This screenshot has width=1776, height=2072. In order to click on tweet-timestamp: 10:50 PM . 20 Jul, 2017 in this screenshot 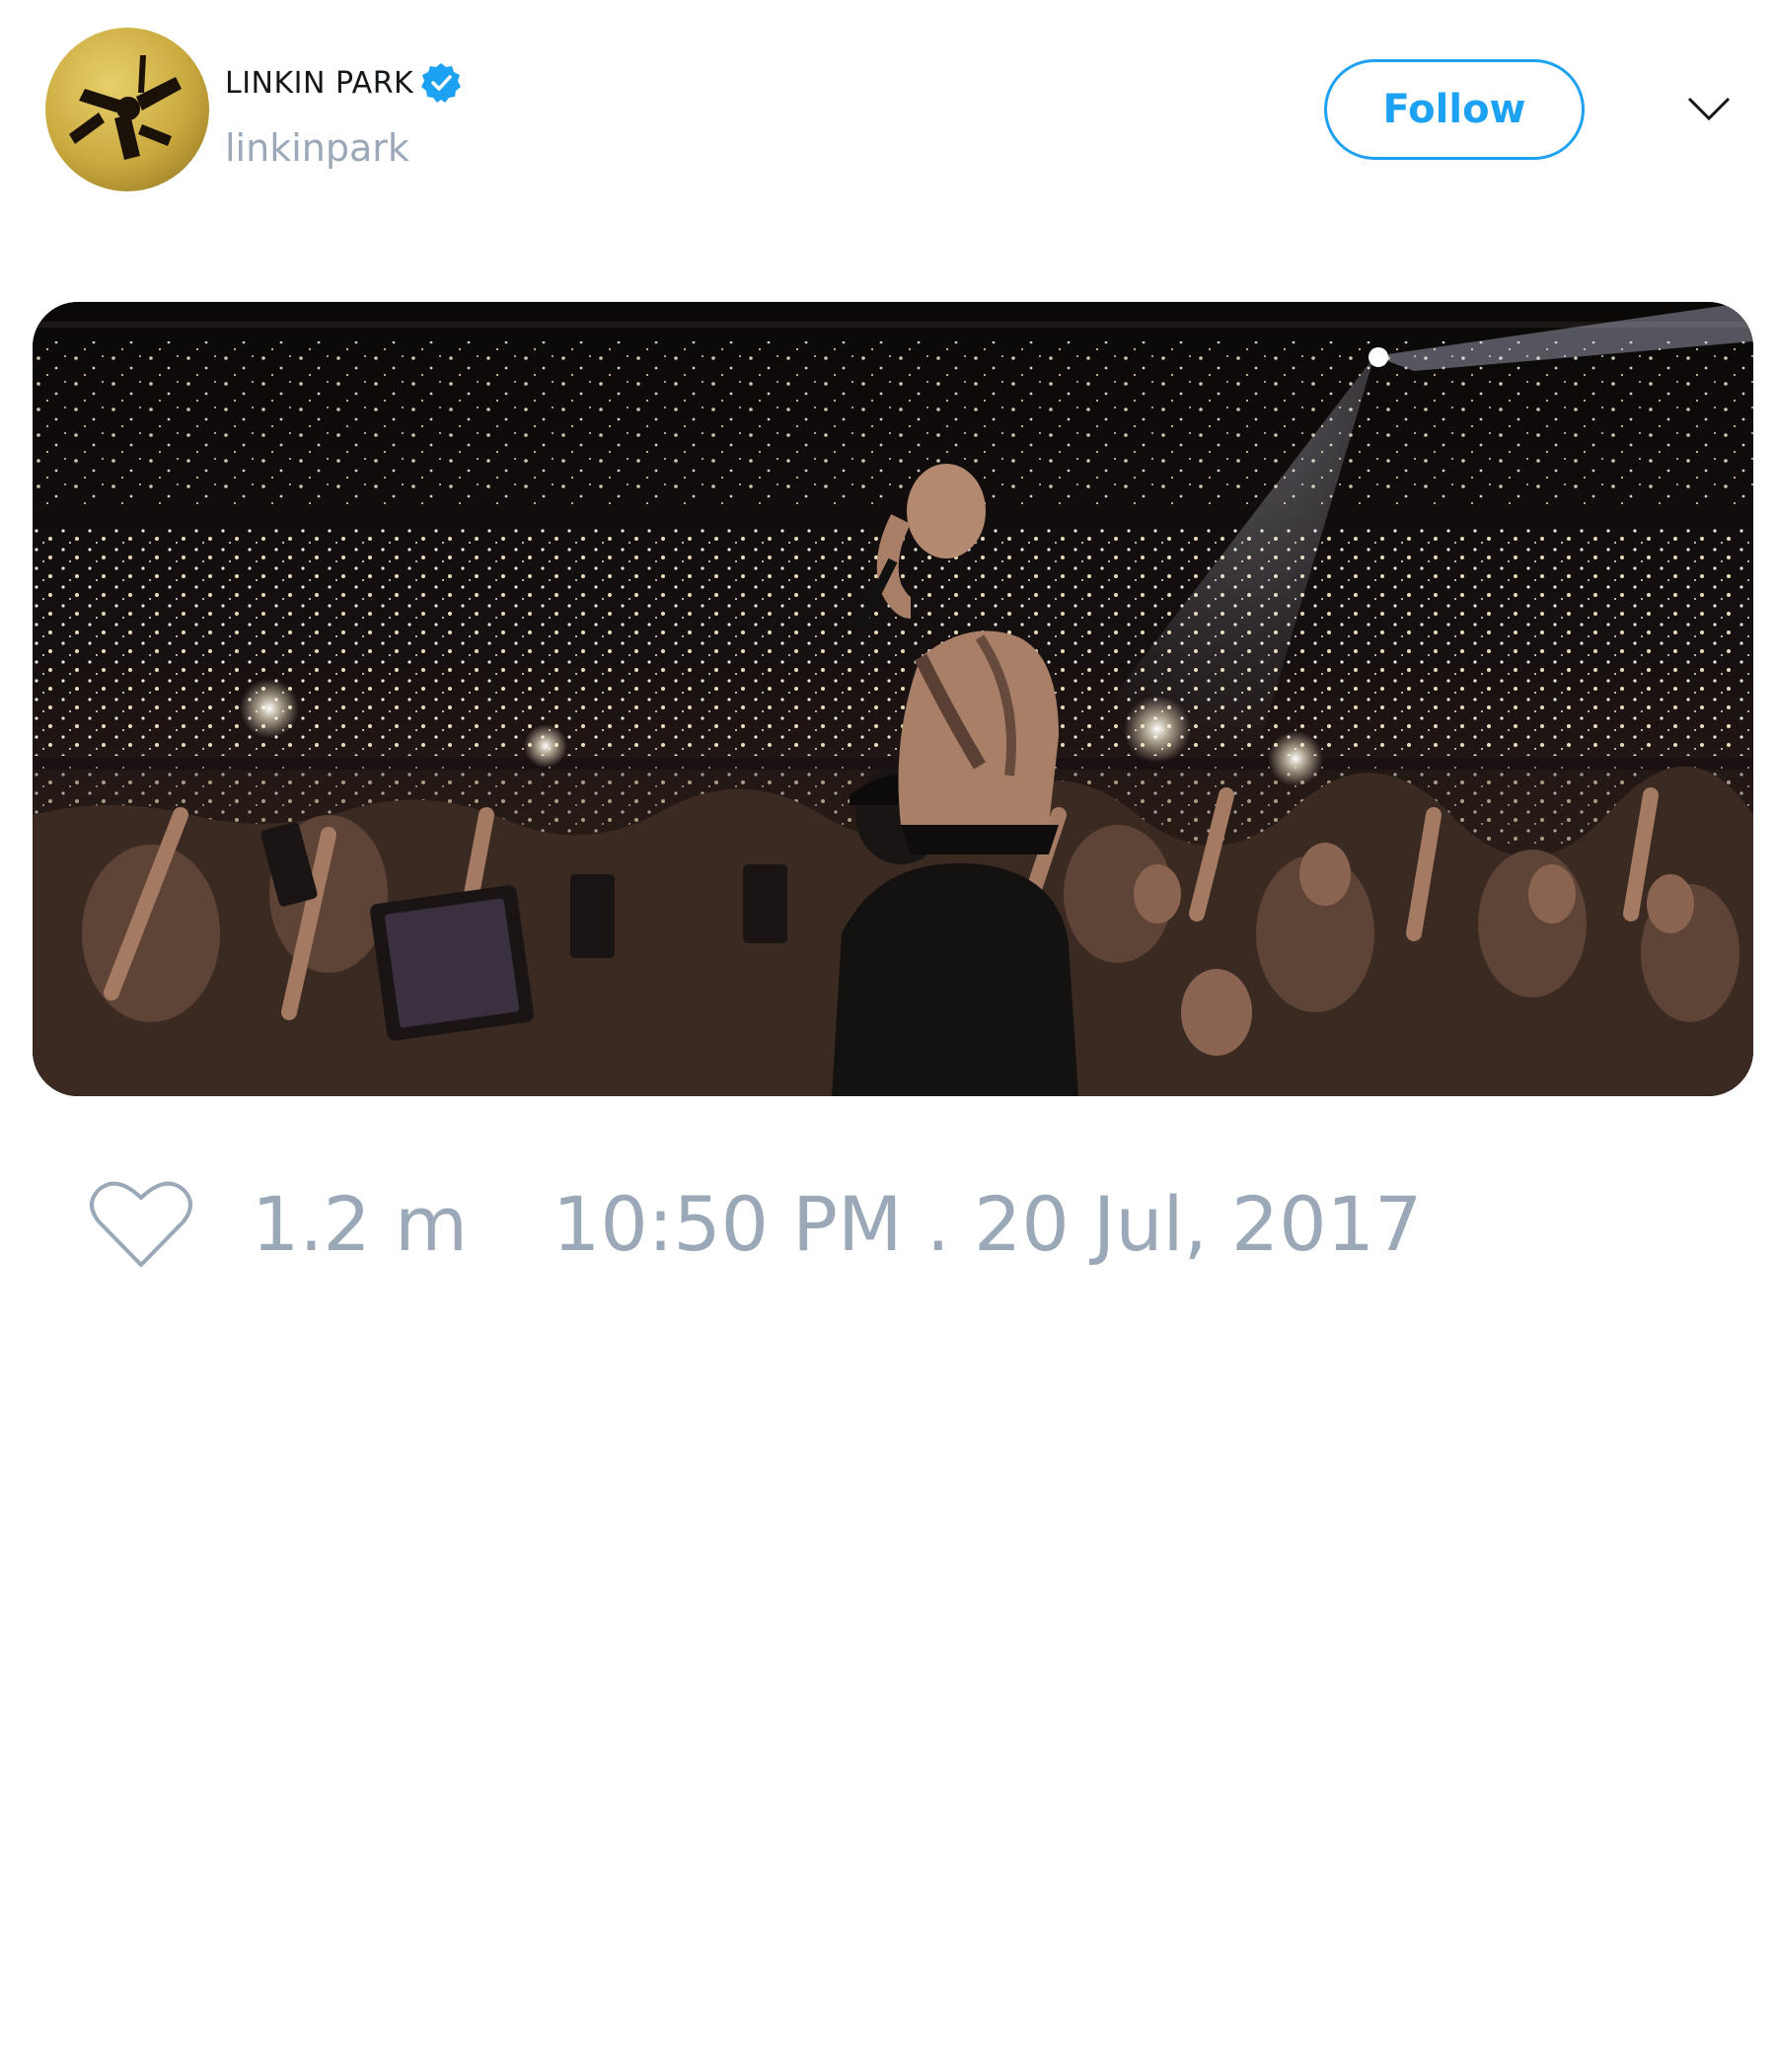, I will do `click(988, 1224)`.